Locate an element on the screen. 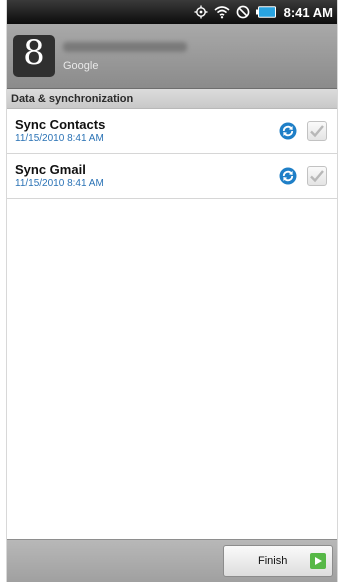  sync-item-text: Sync Contacts 11/15/2010 8:41 AM is located at coordinates (147, 131).